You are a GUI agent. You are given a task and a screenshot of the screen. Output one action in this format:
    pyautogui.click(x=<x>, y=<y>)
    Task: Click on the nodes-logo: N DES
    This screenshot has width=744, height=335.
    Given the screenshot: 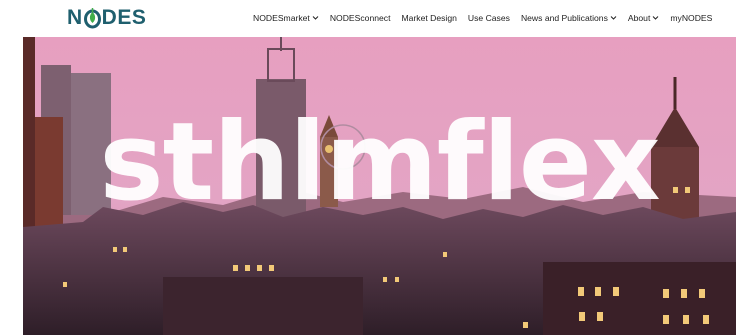 What is the action you would take?
    pyautogui.click(x=106, y=18)
    